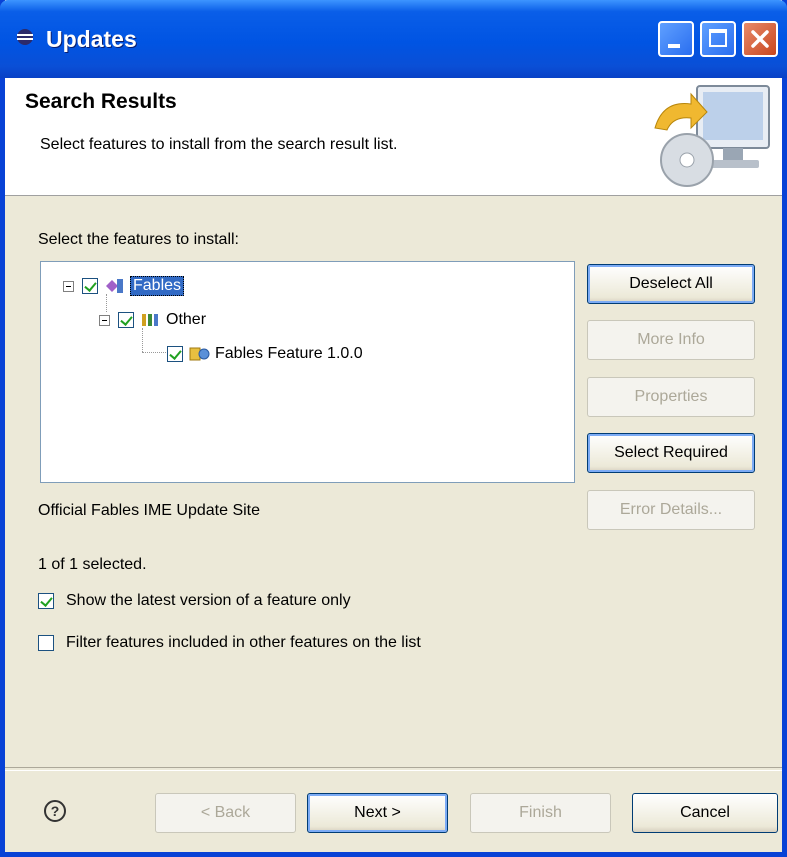  What do you see at coordinates (138, 239) in the screenshot?
I see `features-label: Select the features to install:` at bounding box center [138, 239].